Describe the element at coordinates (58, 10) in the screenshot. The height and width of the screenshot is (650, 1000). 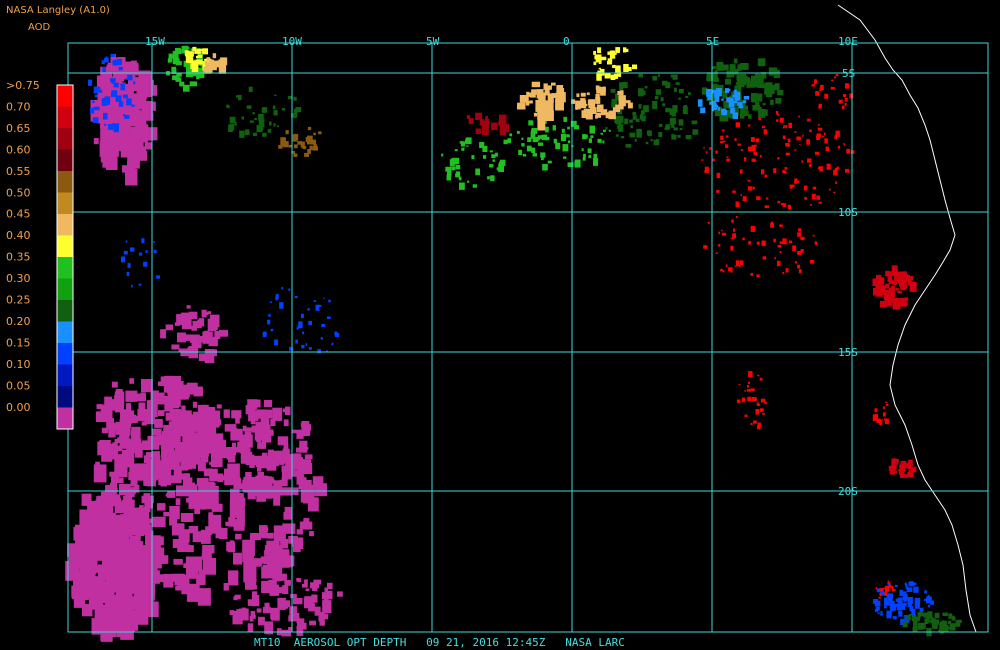
I see `source-label: NASA Langley (A1.0)` at that location.